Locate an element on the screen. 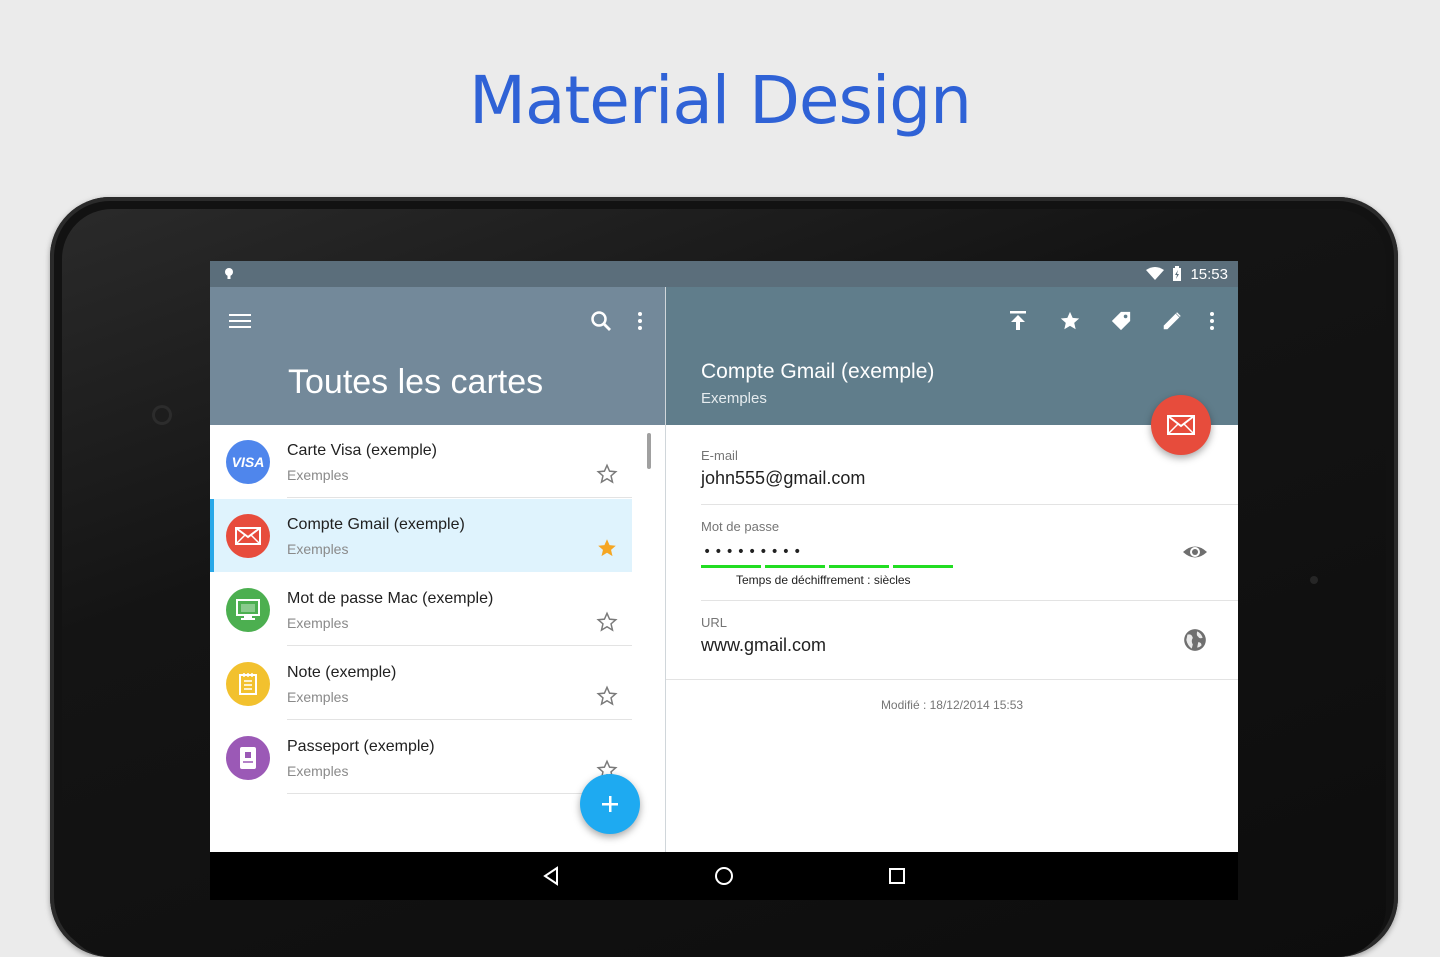 The image size is (1440, 957). light-sensor is located at coordinates (1314, 580).